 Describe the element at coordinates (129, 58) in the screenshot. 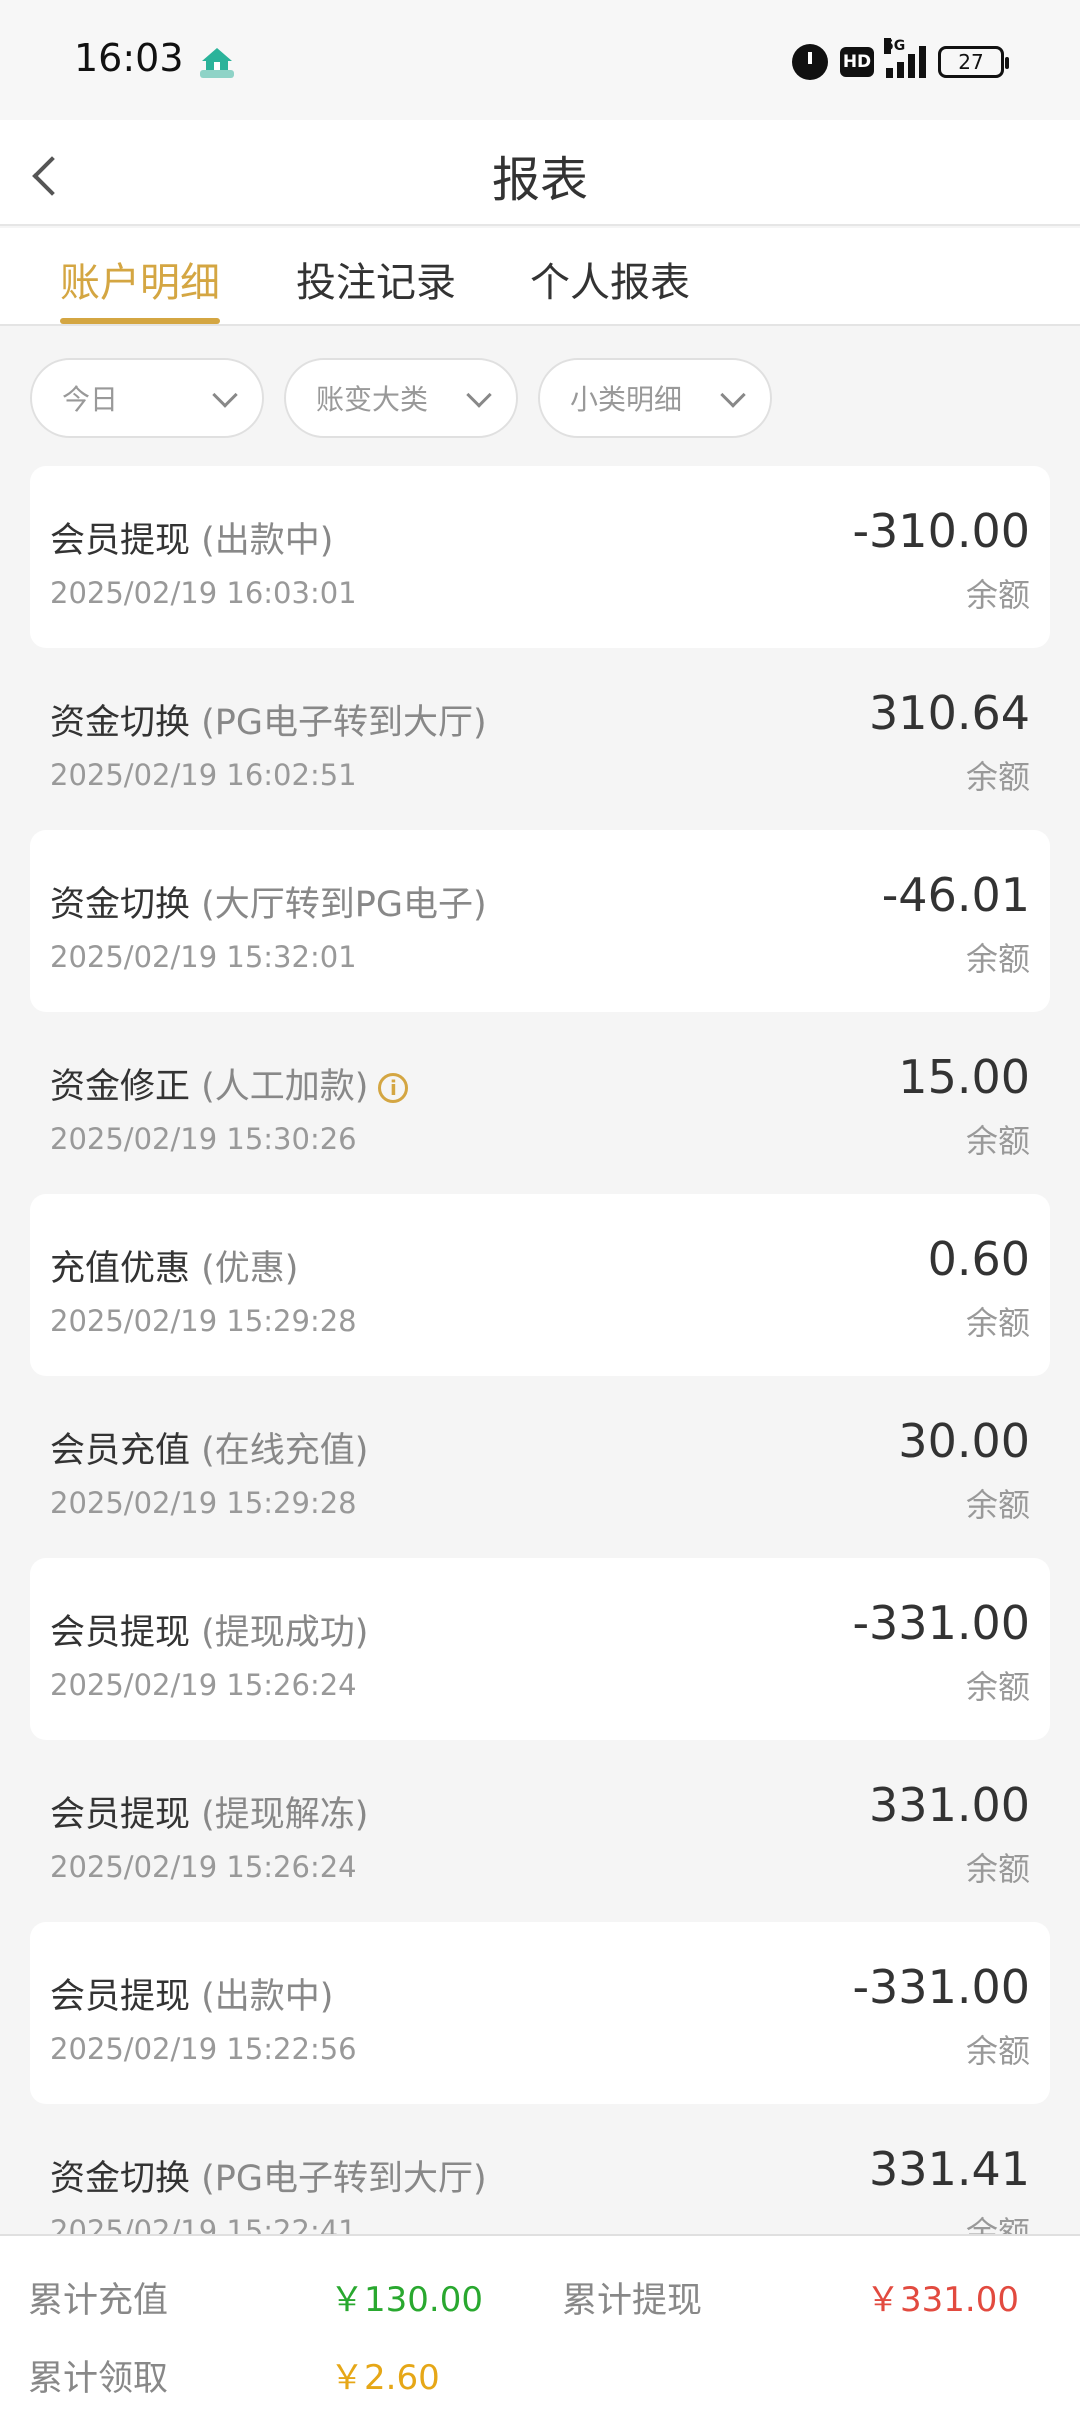

I see `status-time: 16:03` at that location.